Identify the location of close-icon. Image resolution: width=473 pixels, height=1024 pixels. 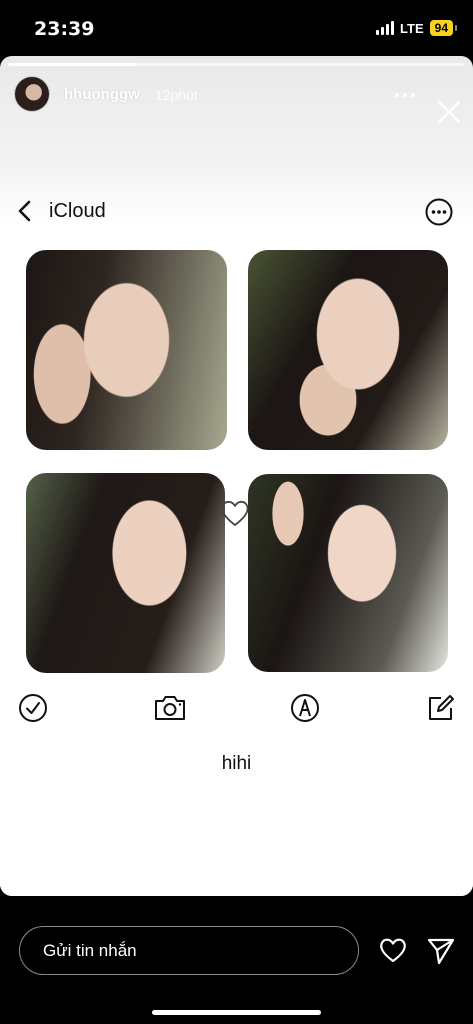
(449, 112).